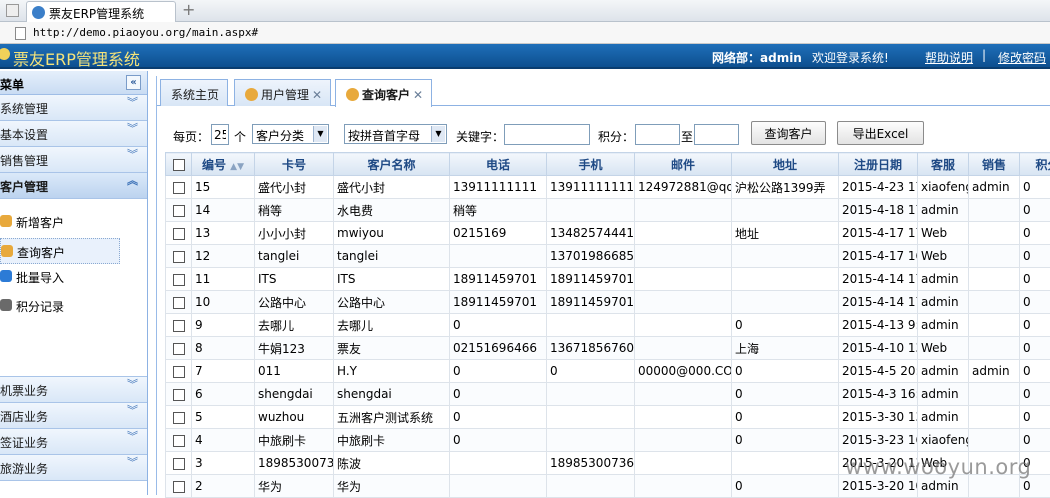 This screenshot has height=498, width=1050. Describe the element at coordinates (60, 251) in the screenshot. I see `sidebar-item-search-customer: 查询客户` at that location.